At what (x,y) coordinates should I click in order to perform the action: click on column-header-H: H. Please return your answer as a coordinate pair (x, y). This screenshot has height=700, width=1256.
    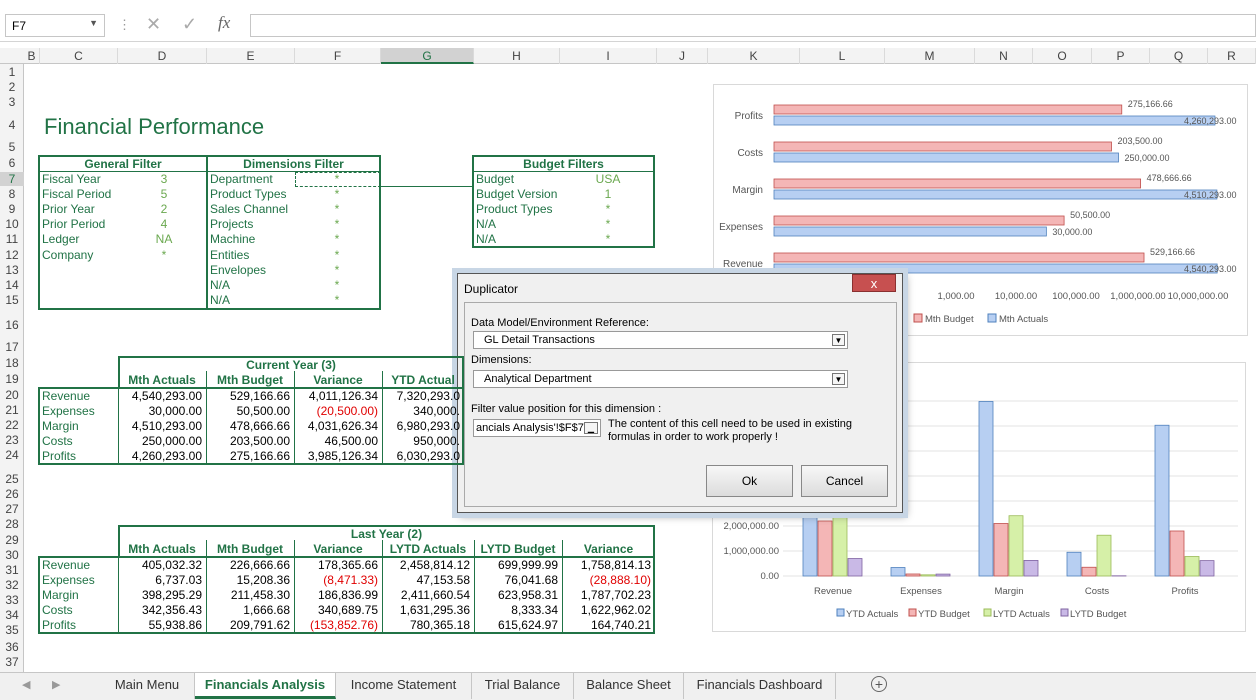
    Looking at the image, I should click on (517, 56).